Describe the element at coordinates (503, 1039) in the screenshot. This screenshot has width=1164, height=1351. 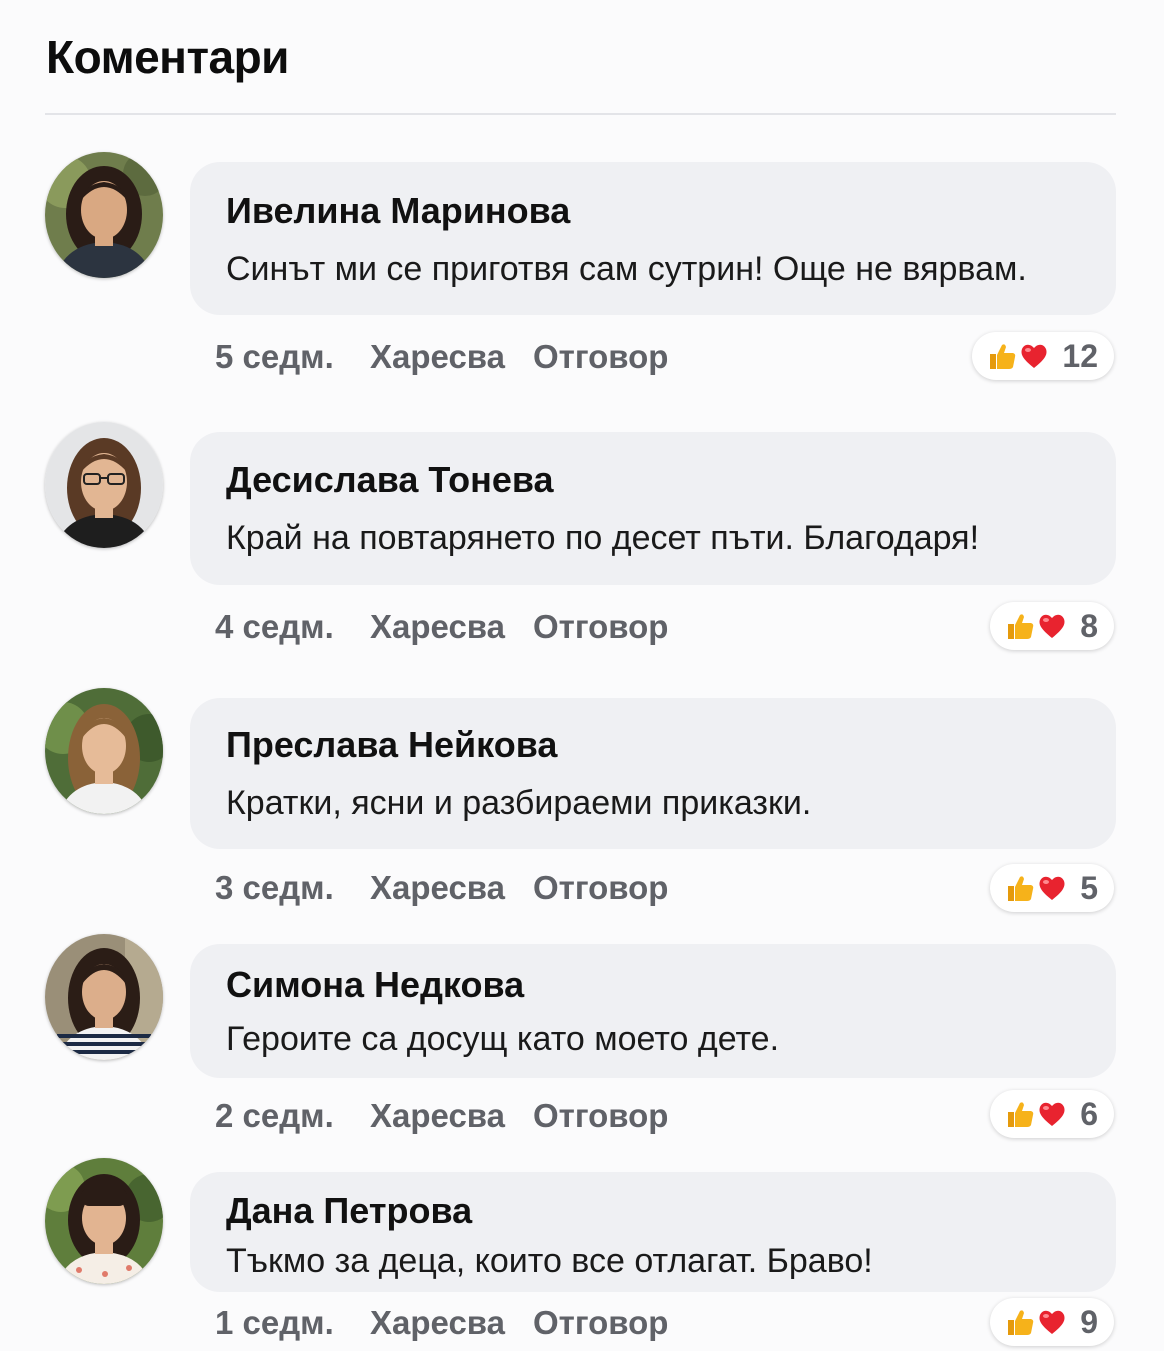
I see `comment-text: Героите са досущ като моето дете.` at that location.